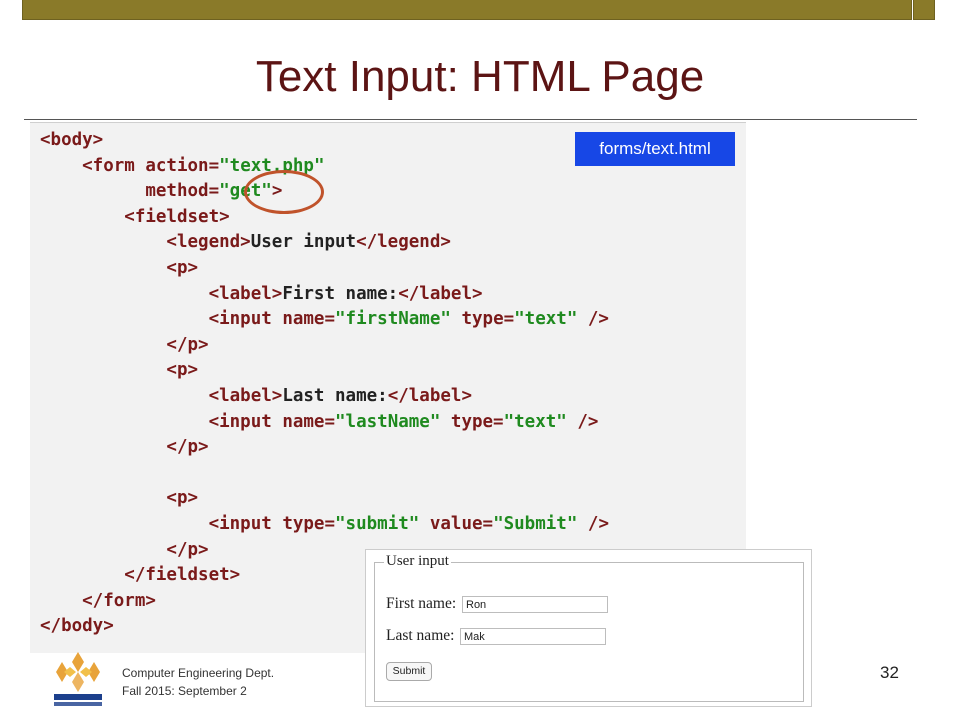 The width and height of the screenshot is (960, 720). I want to click on code-line: <input type="submit" value="Submit" />, so click(324, 524).